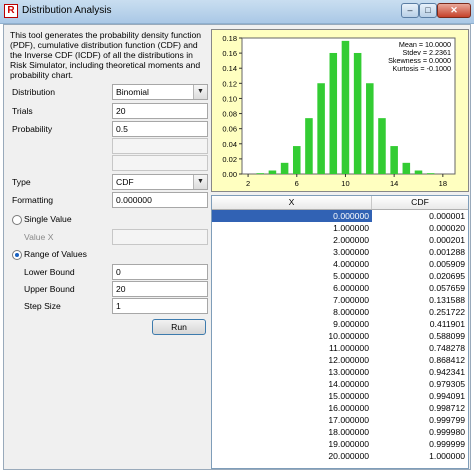 Image resolution: width=474 pixels, height=474 pixels. I want to click on table-cell-cdf: 0.868412, so click(447, 360).